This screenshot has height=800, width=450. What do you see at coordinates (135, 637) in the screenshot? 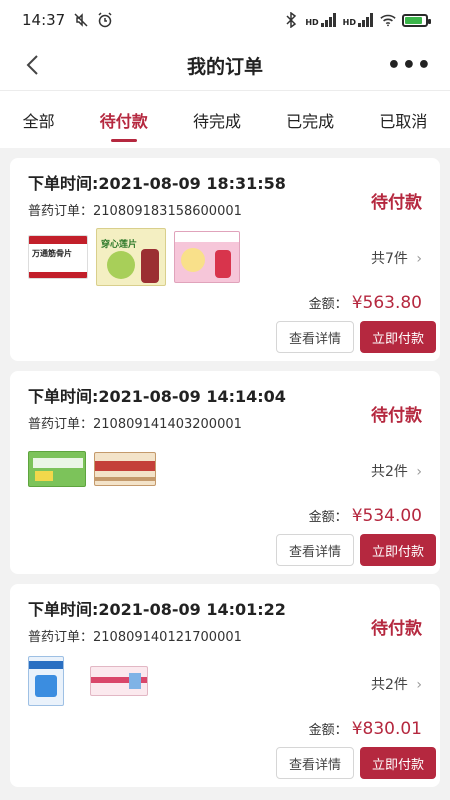
I see `order-number: 普药订单：210809140121700001` at bounding box center [135, 637].